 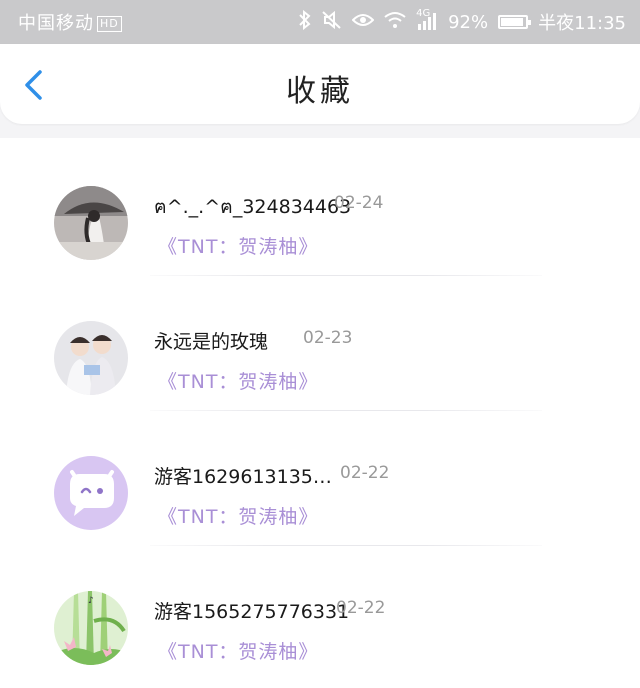 What do you see at coordinates (363, 22) in the screenshot?
I see `eye-icon` at bounding box center [363, 22].